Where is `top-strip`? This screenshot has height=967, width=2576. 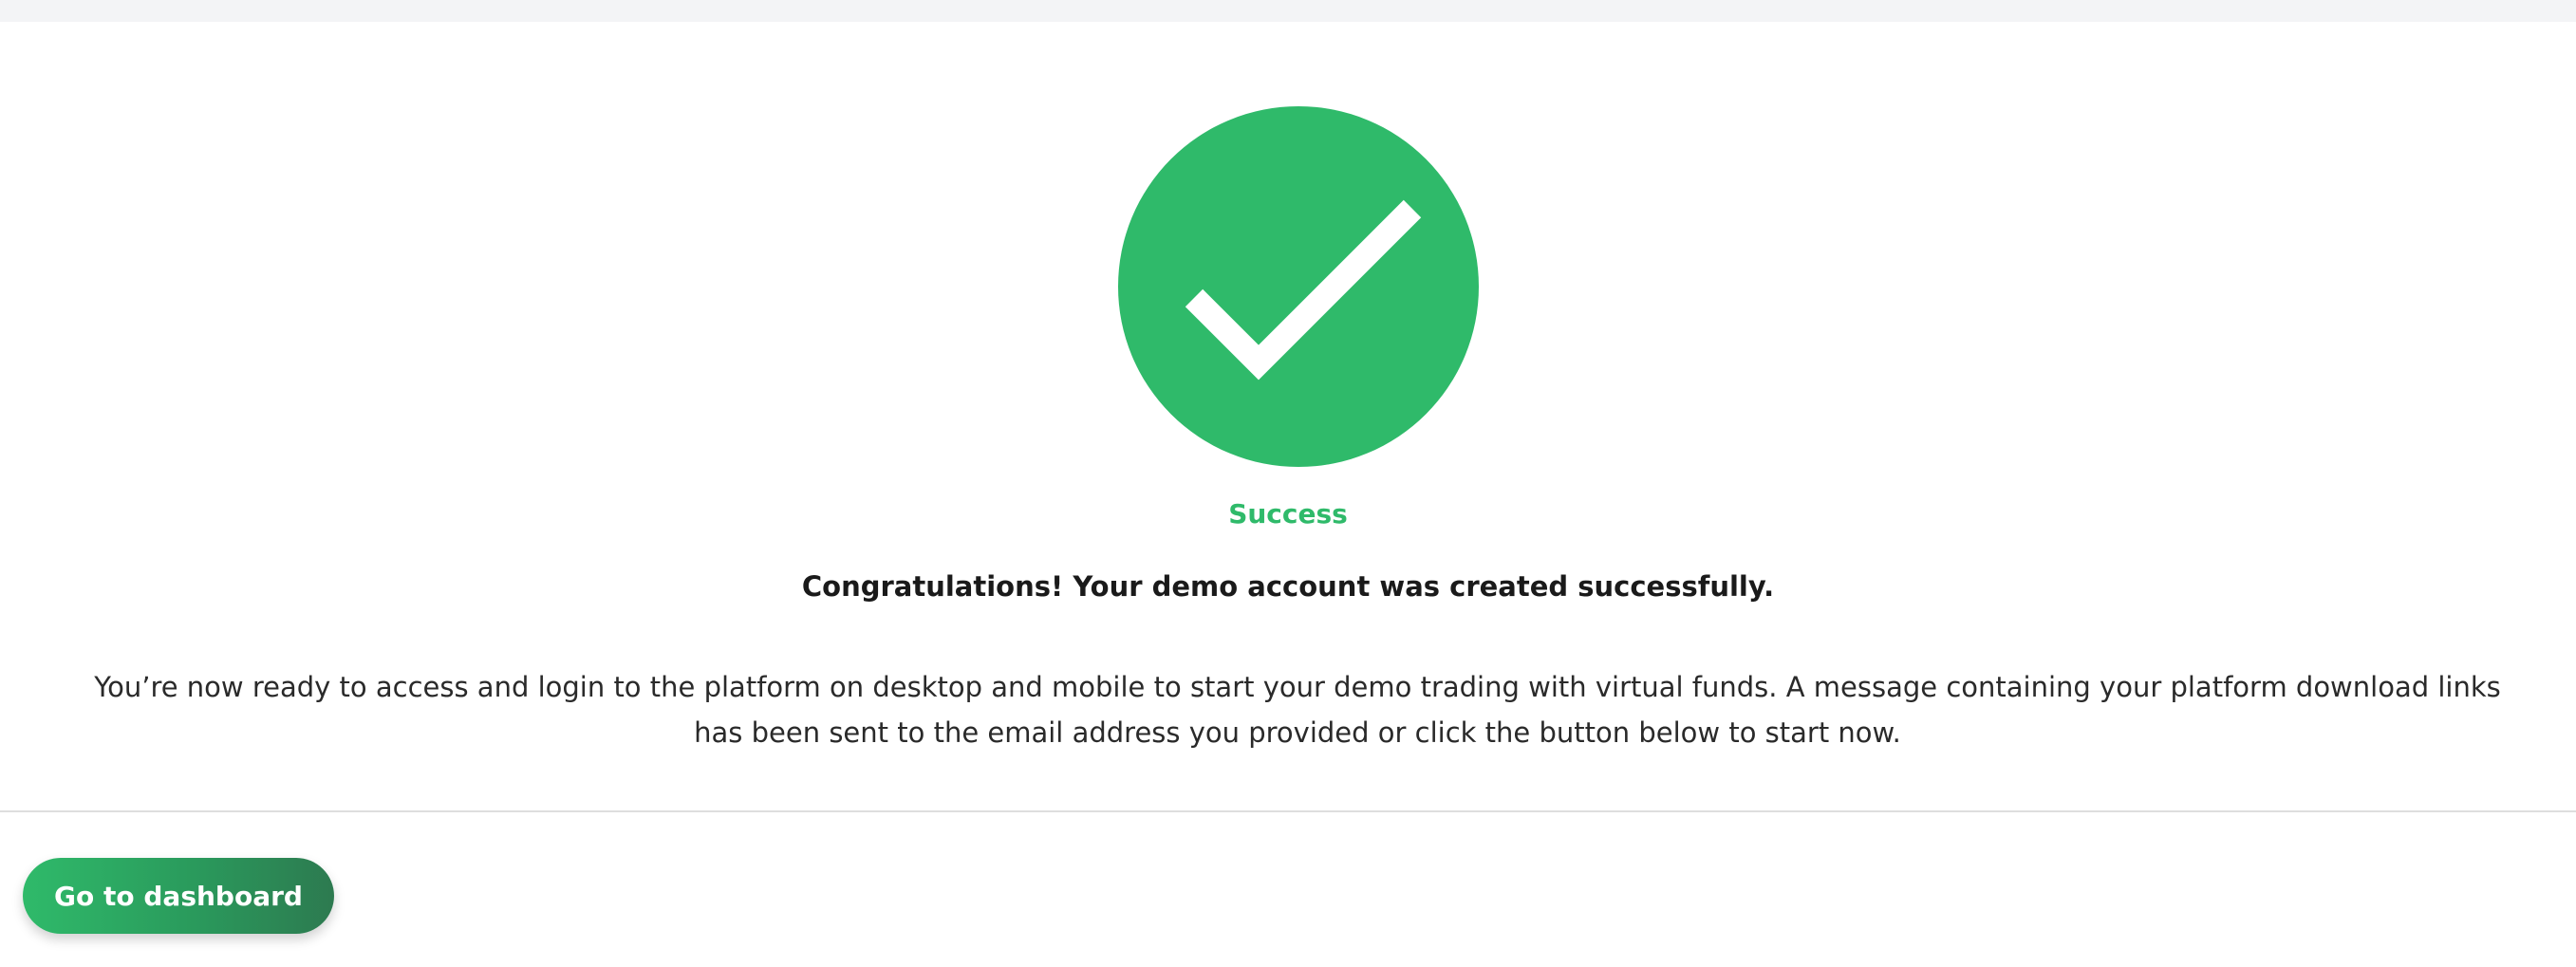
top-strip is located at coordinates (1288, 11).